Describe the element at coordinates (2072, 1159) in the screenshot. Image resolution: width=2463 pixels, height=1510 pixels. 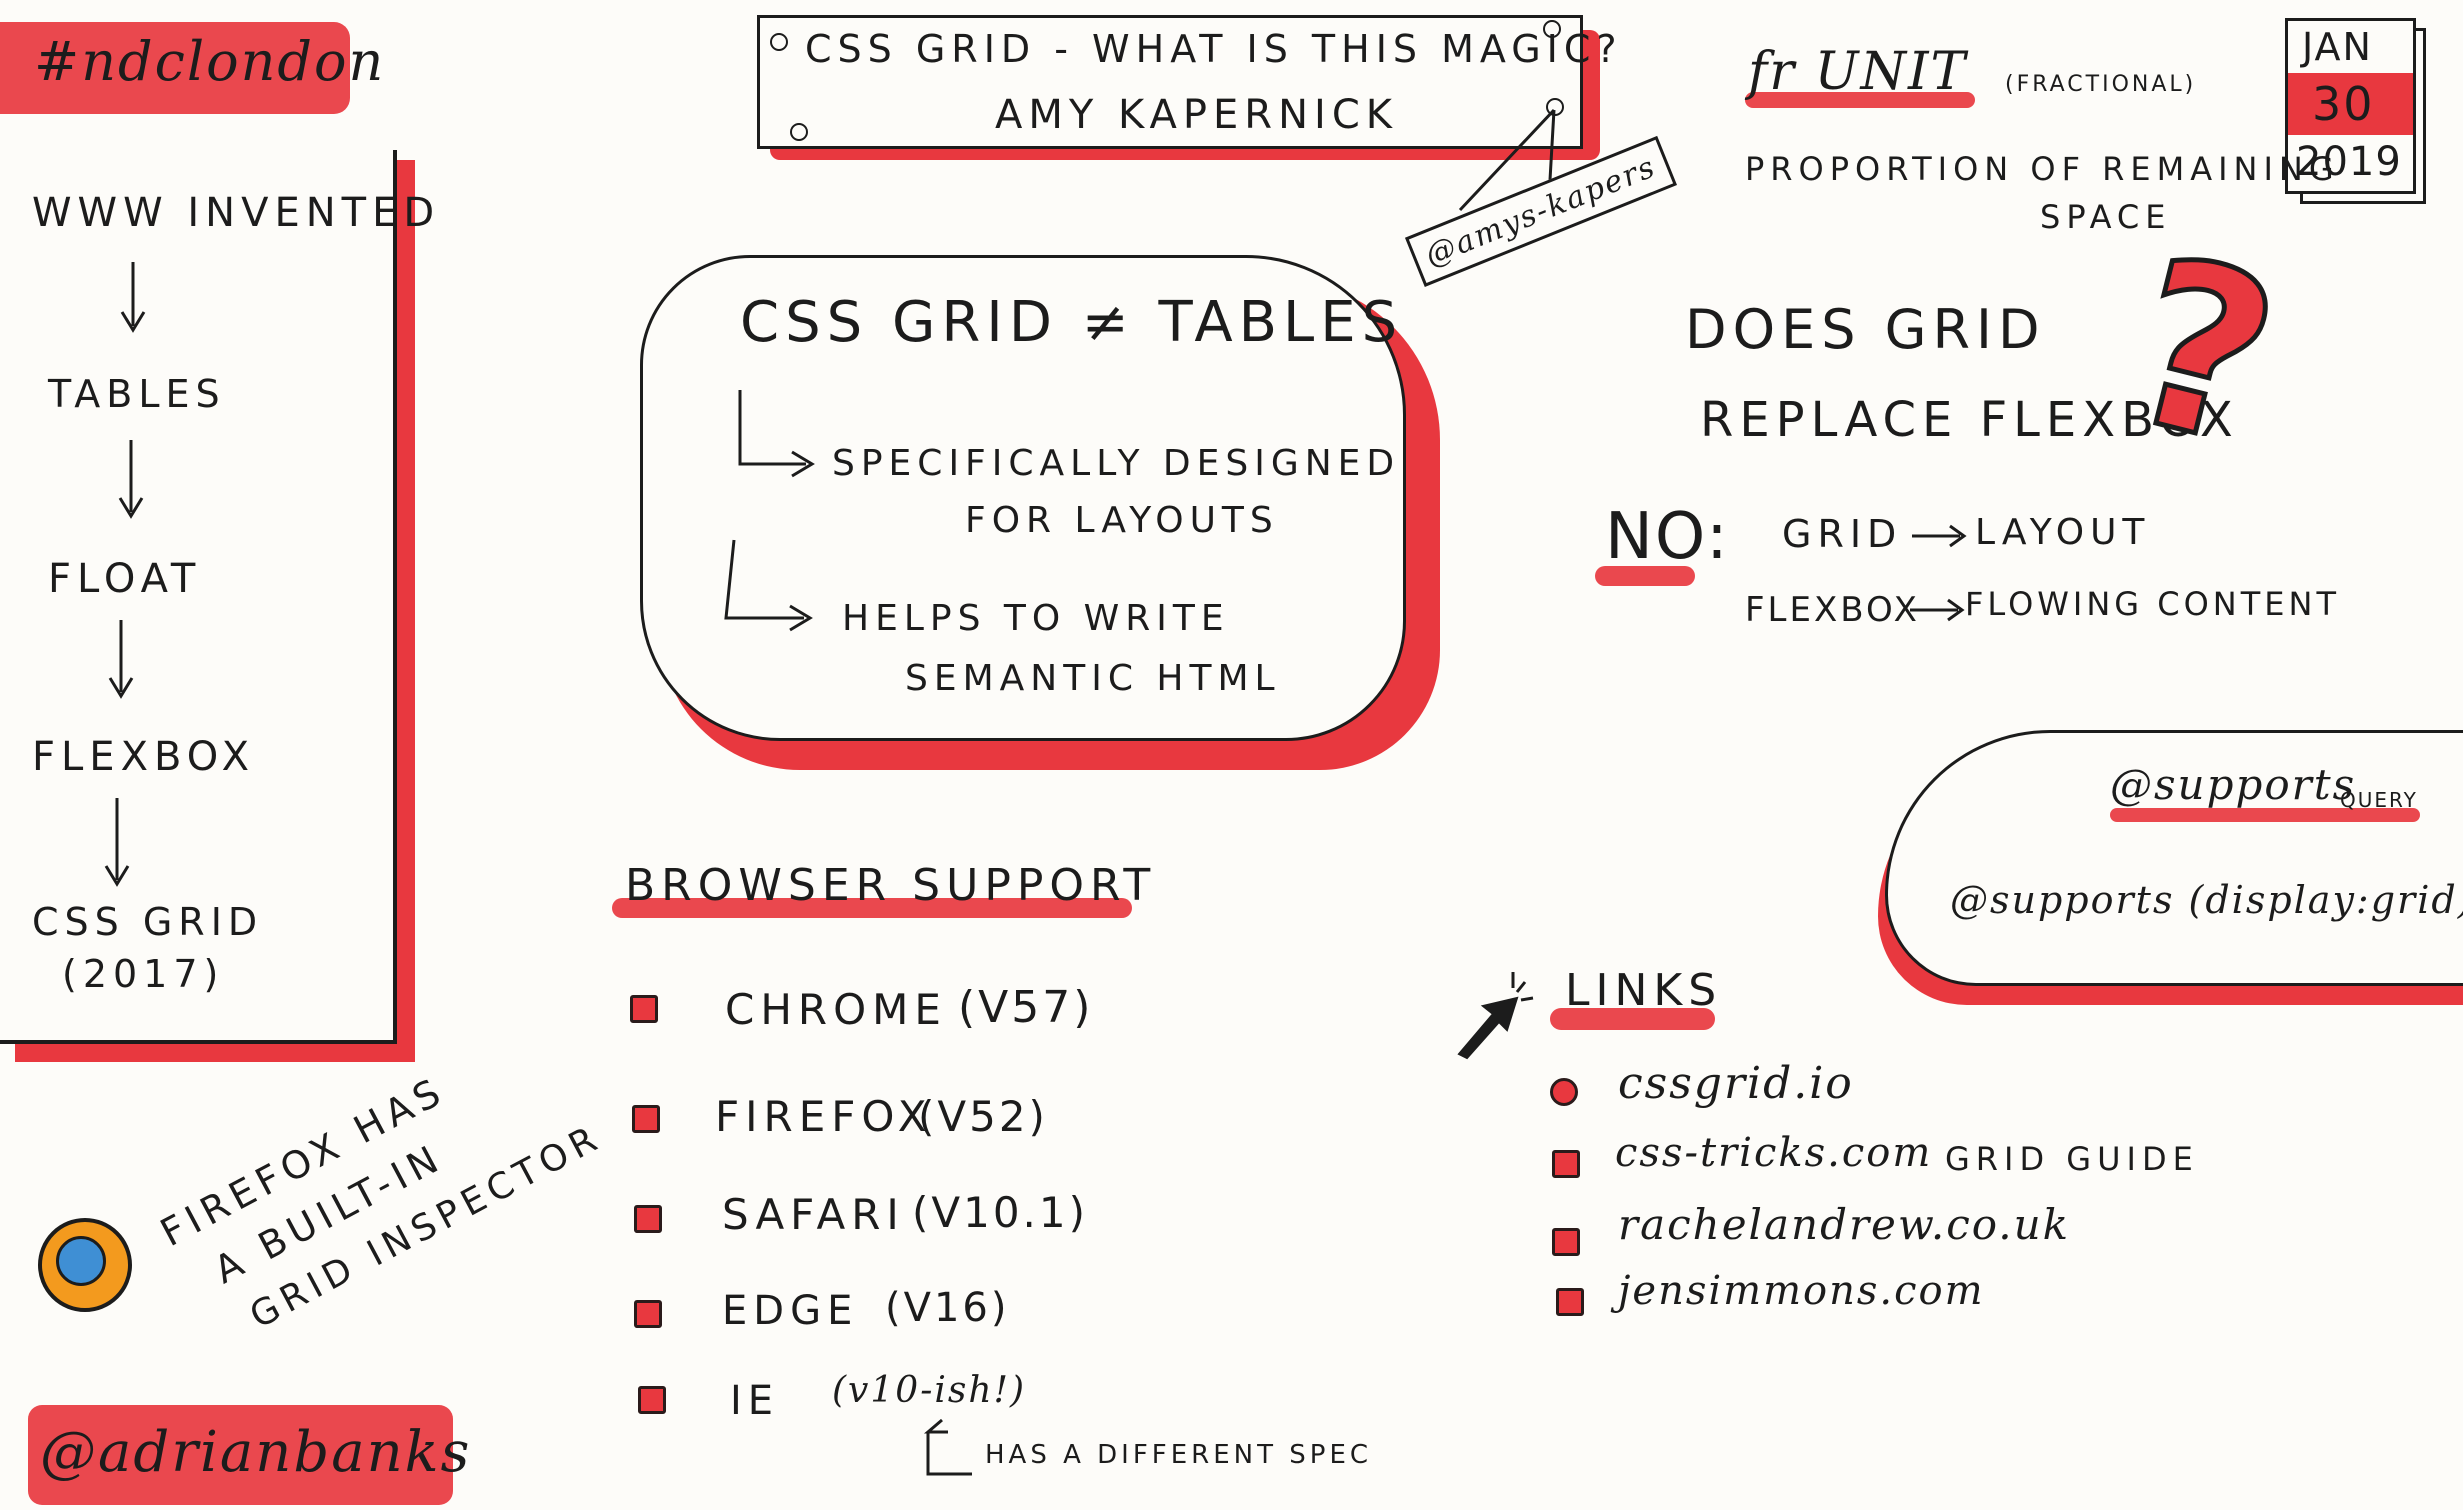
I see `link-item-suffix: GRID GUIDE` at that location.